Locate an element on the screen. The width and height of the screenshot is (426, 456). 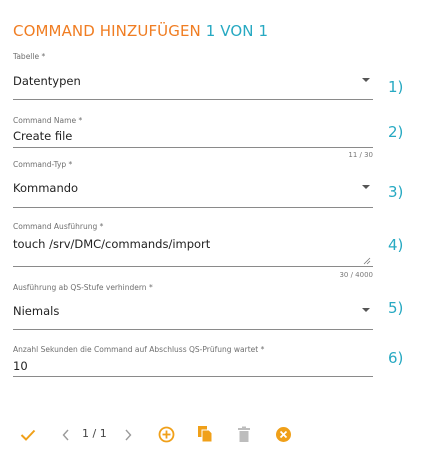
annotation-number: 2) is located at coordinates (396, 132).